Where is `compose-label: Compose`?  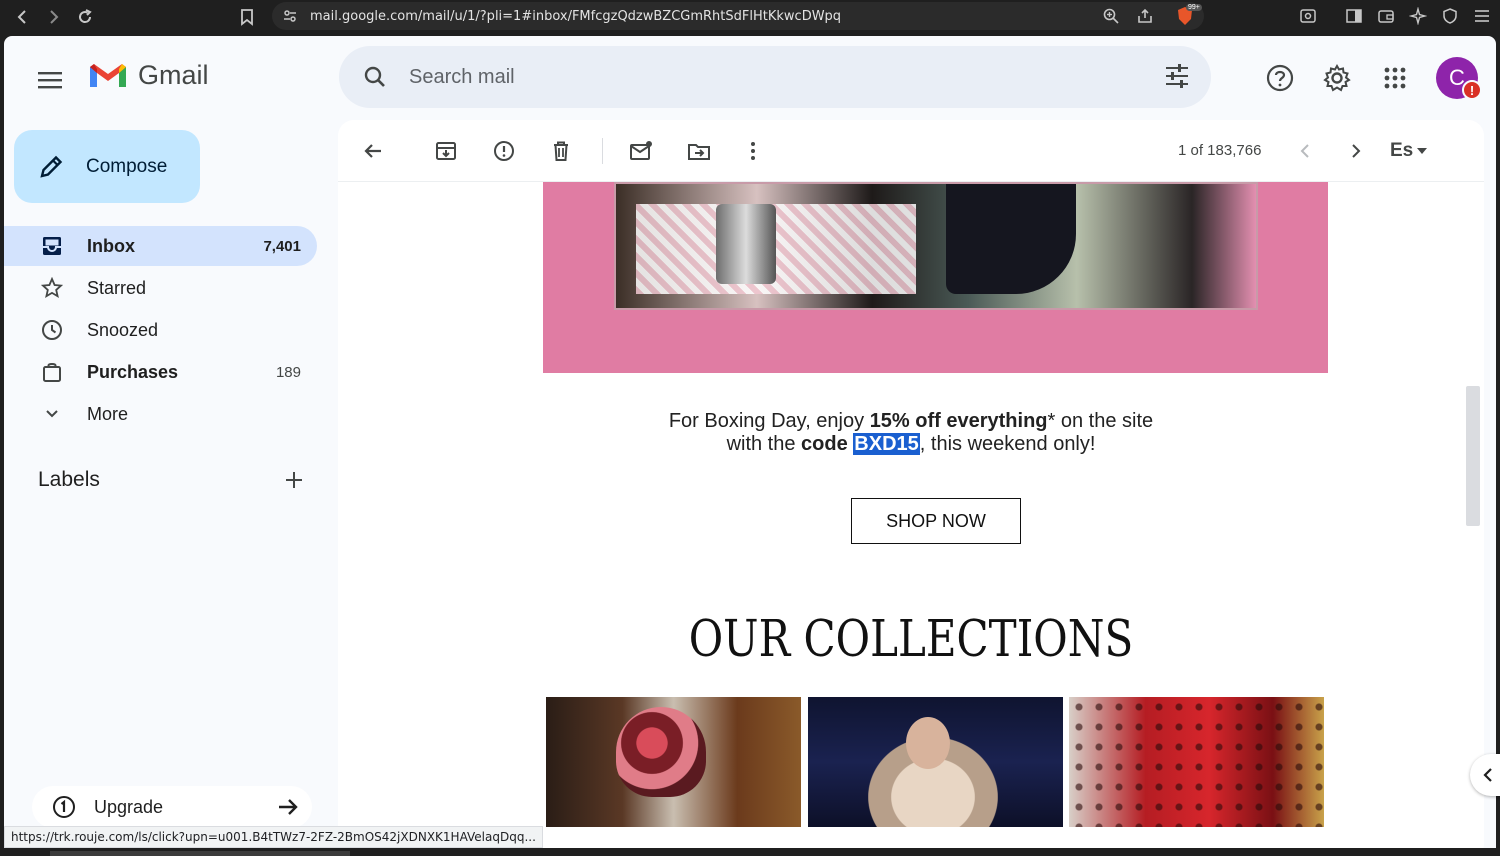 compose-label: Compose is located at coordinates (127, 166).